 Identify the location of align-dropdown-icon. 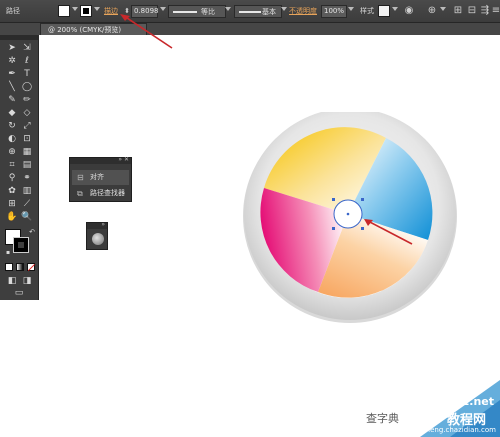
(443, 9).